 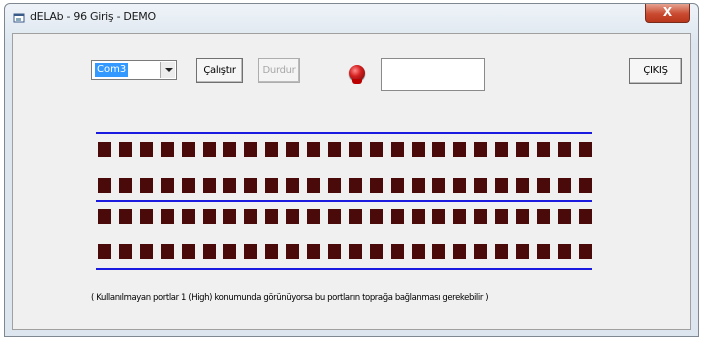 What do you see at coordinates (655, 71) in the screenshot?
I see `exit-button: ÇIKIŞ` at bounding box center [655, 71].